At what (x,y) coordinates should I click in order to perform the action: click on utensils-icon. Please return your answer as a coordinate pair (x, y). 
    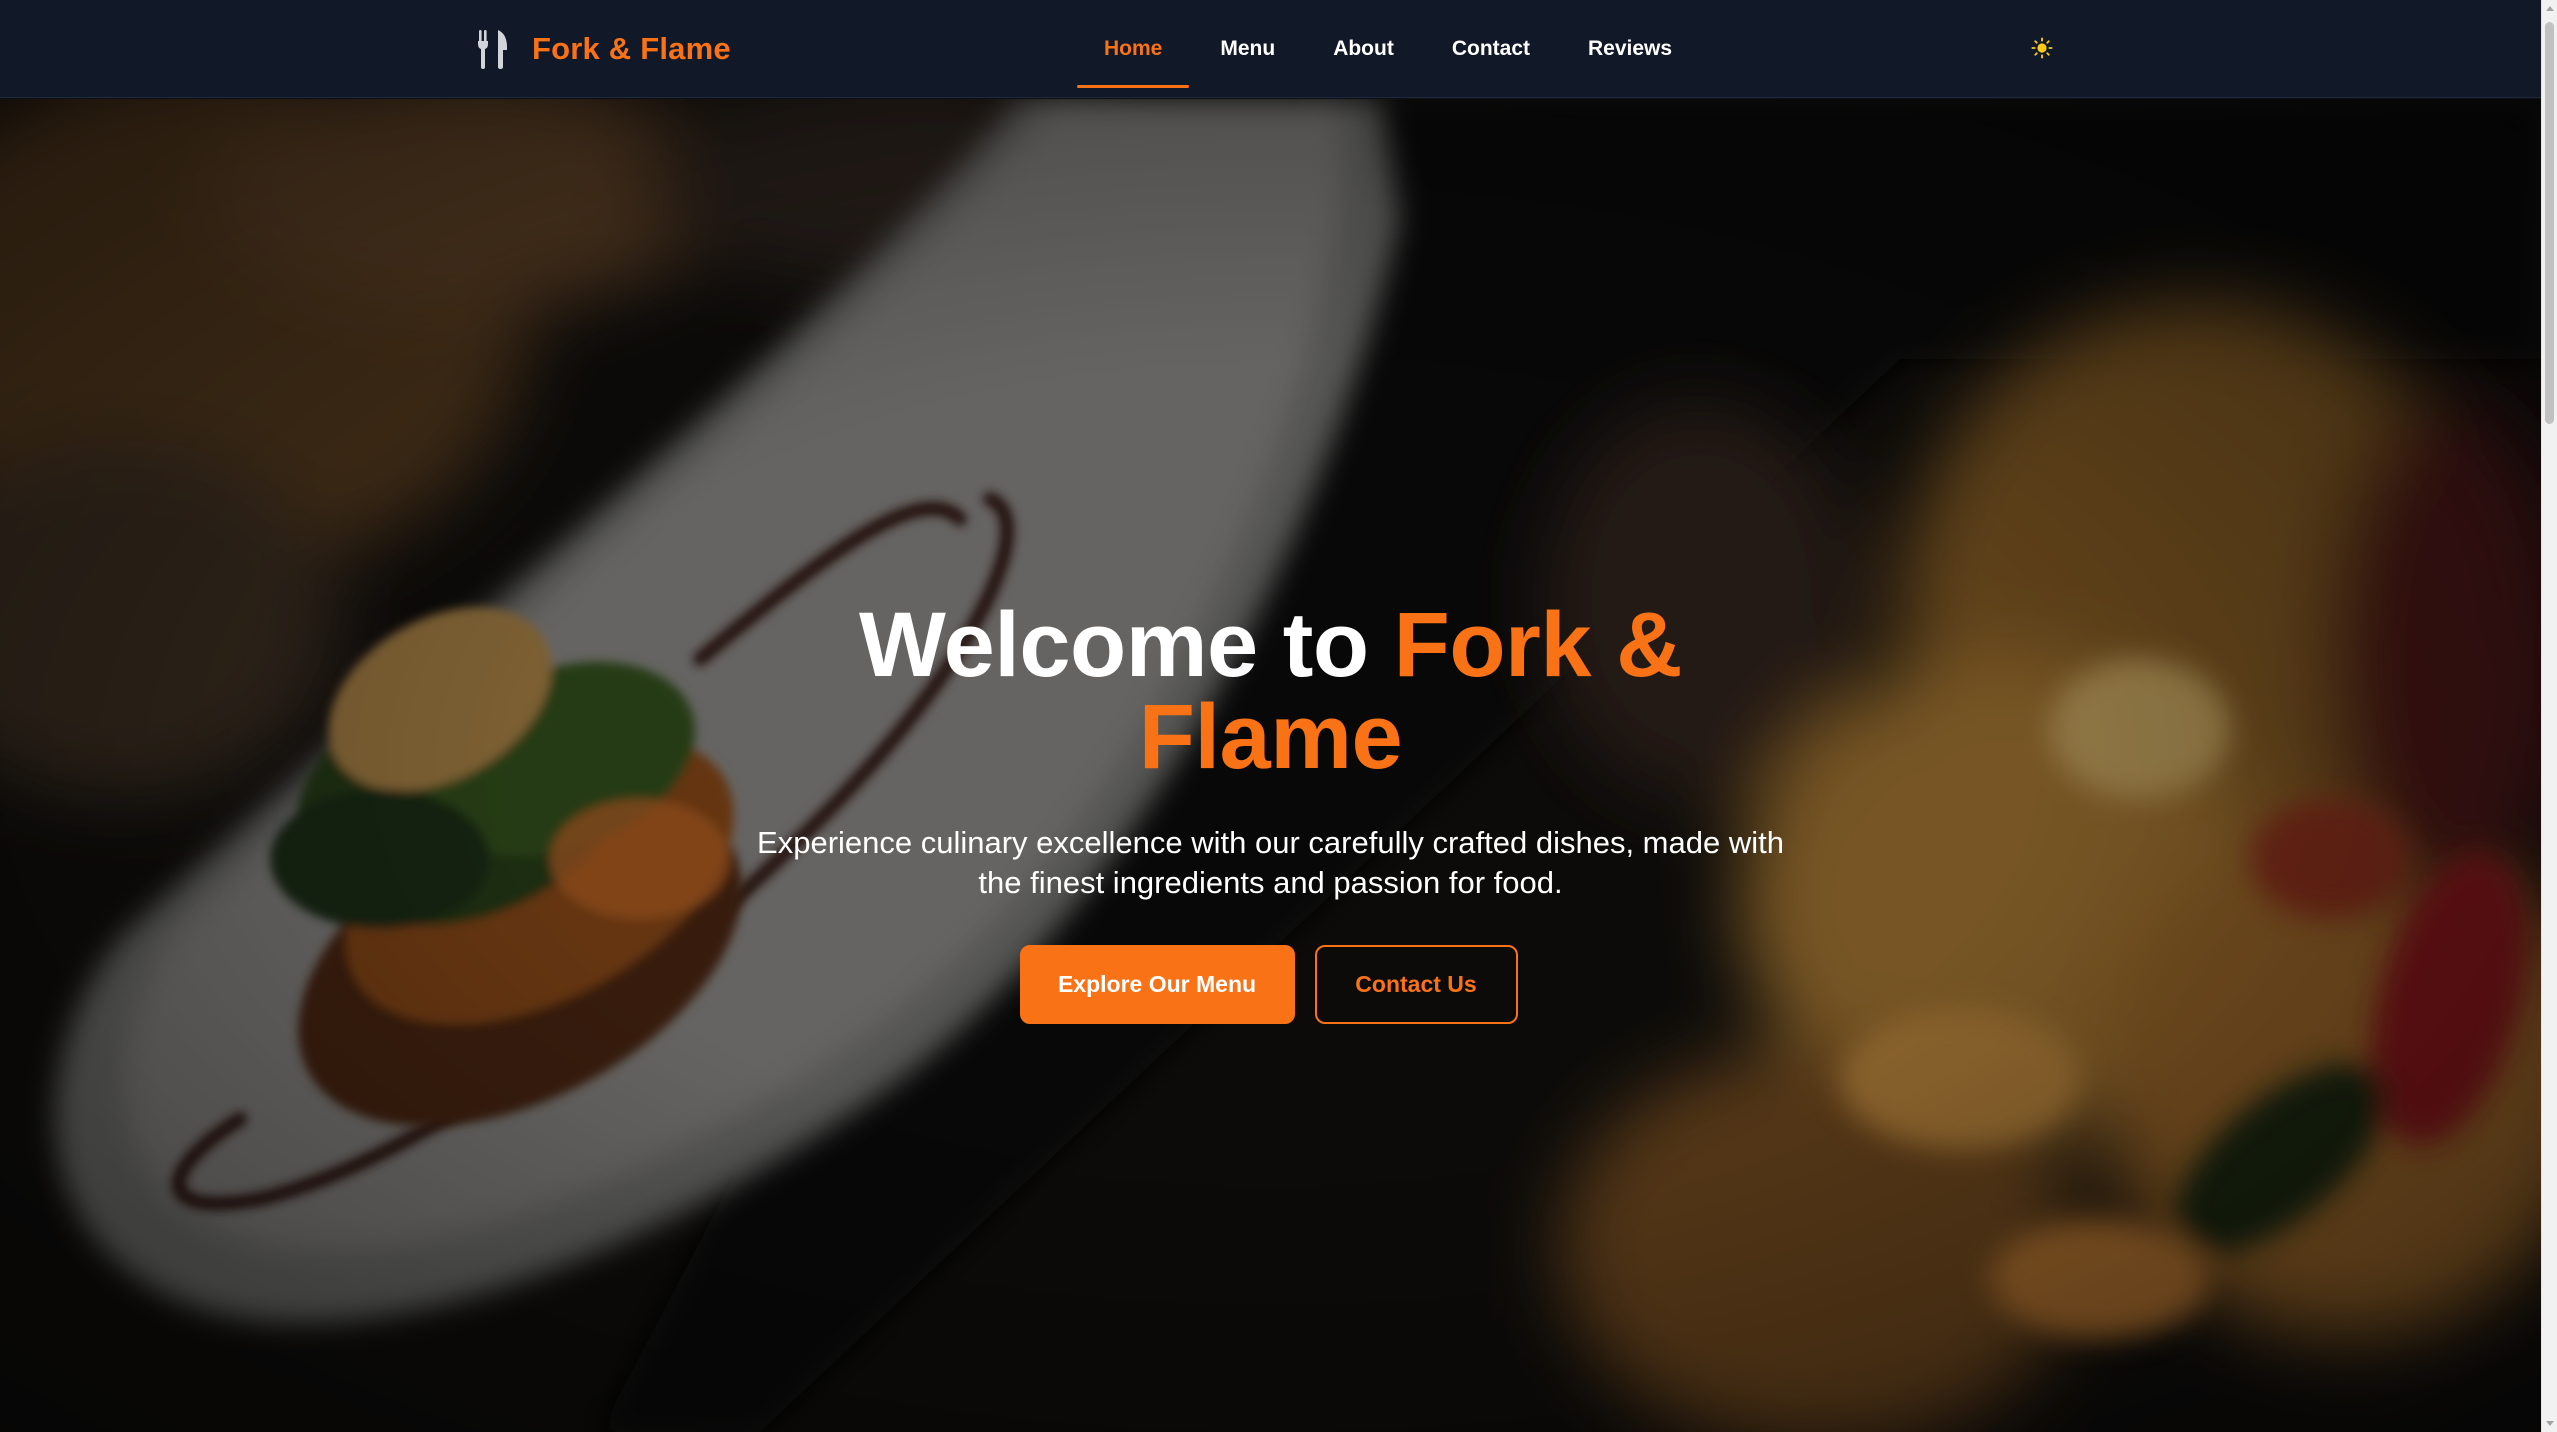
    Looking at the image, I should click on (492, 49).